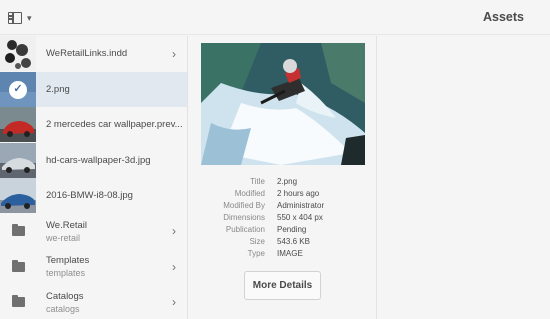 This screenshot has height=319, width=550. Describe the element at coordinates (301, 205) in the screenshot. I see `metadata-value: Administrator` at that location.